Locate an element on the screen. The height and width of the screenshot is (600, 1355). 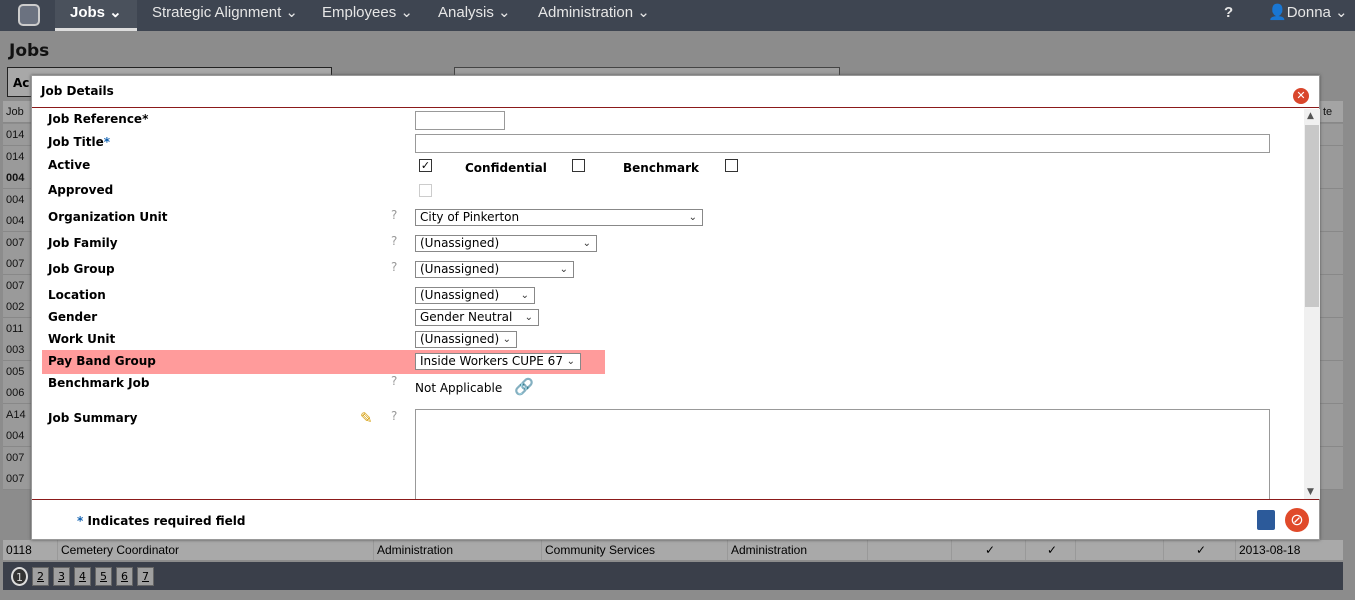
organization-unit-select: City of Pinkerton ⌄ is located at coordinates (559, 217).